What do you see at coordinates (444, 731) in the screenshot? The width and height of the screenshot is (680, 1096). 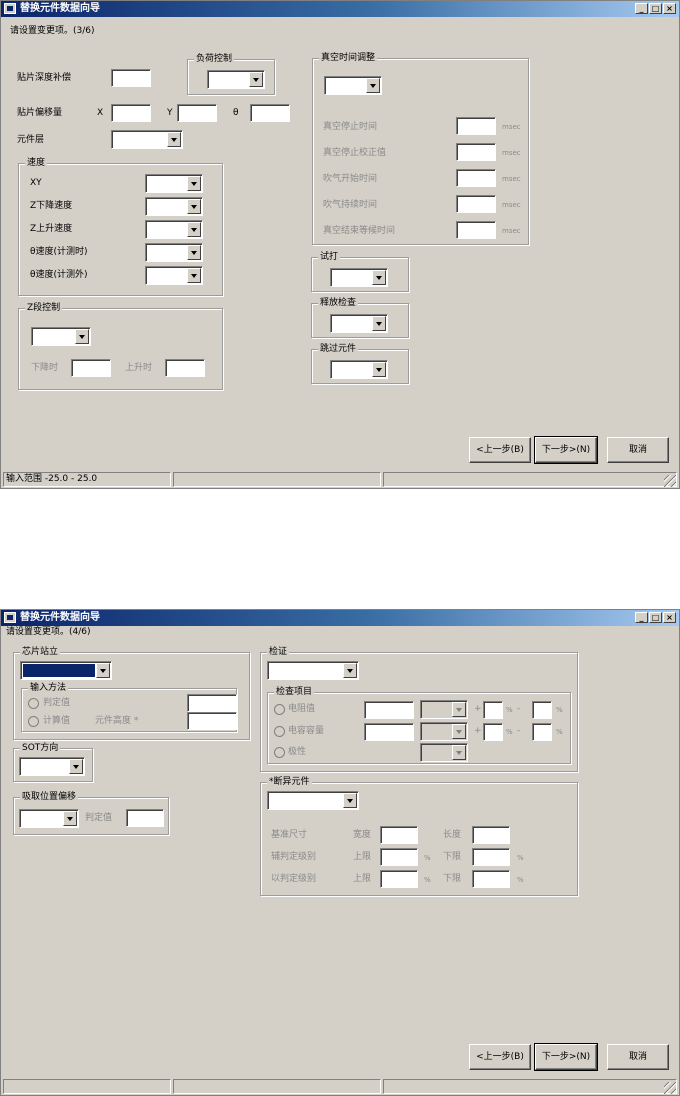 I see `capacitance-unit-select` at bounding box center [444, 731].